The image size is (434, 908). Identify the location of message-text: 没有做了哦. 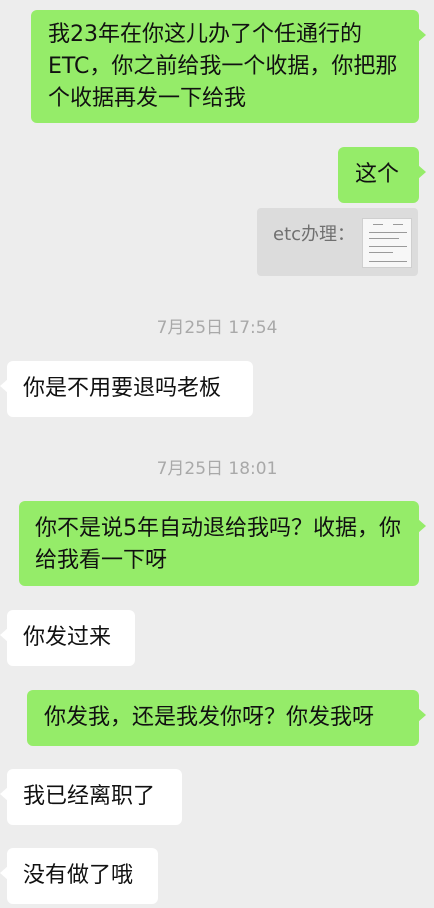
(78, 875).